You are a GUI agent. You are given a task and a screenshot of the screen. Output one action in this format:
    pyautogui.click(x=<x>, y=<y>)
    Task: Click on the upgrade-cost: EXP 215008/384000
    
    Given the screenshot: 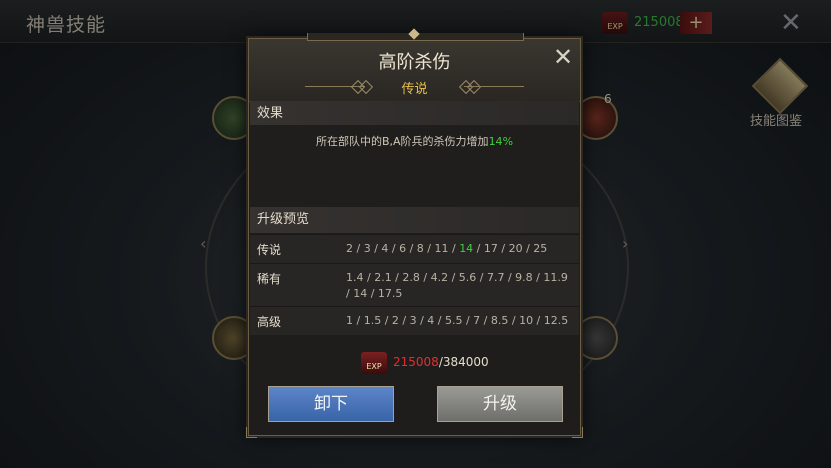 What is the action you would take?
    pyautogui.click(x=414, y=362)
    